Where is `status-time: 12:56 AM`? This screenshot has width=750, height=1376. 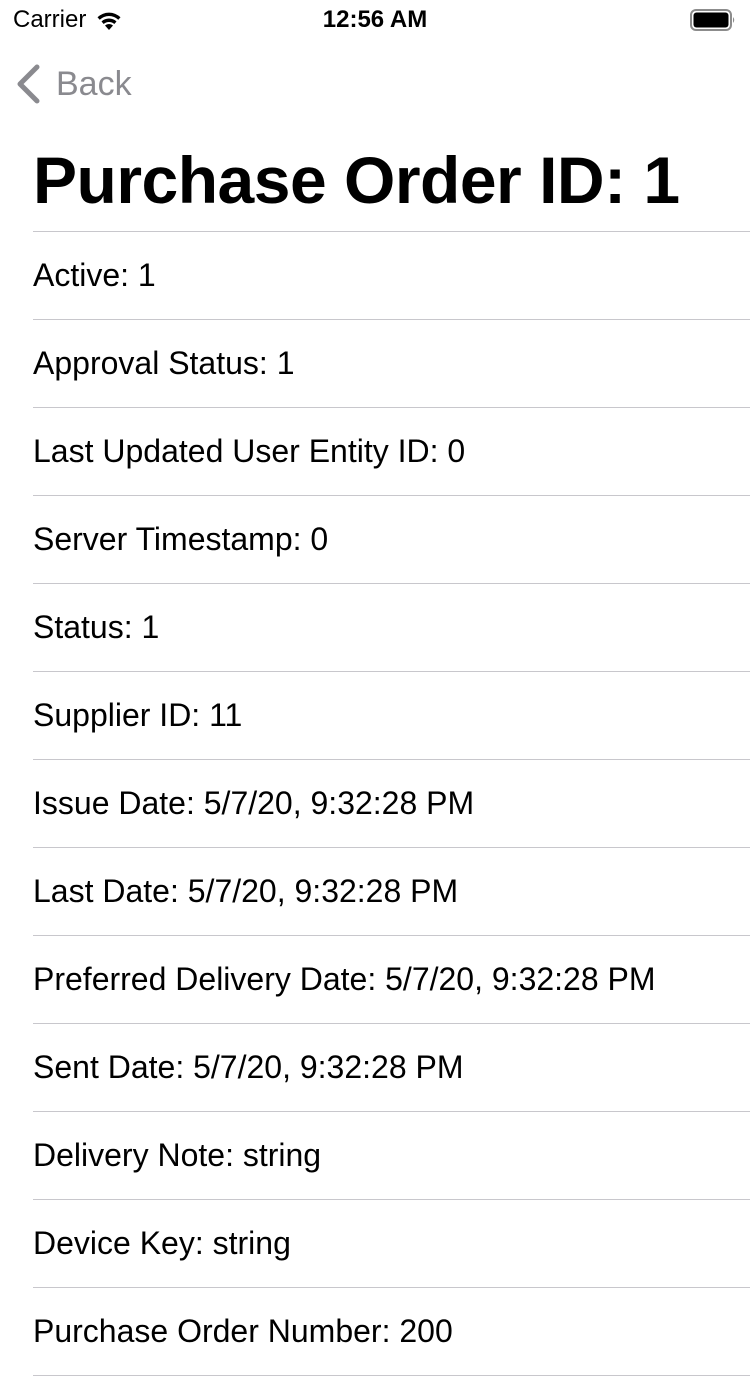 status-time: 12:56 AM is located at coordinates (375, 19).